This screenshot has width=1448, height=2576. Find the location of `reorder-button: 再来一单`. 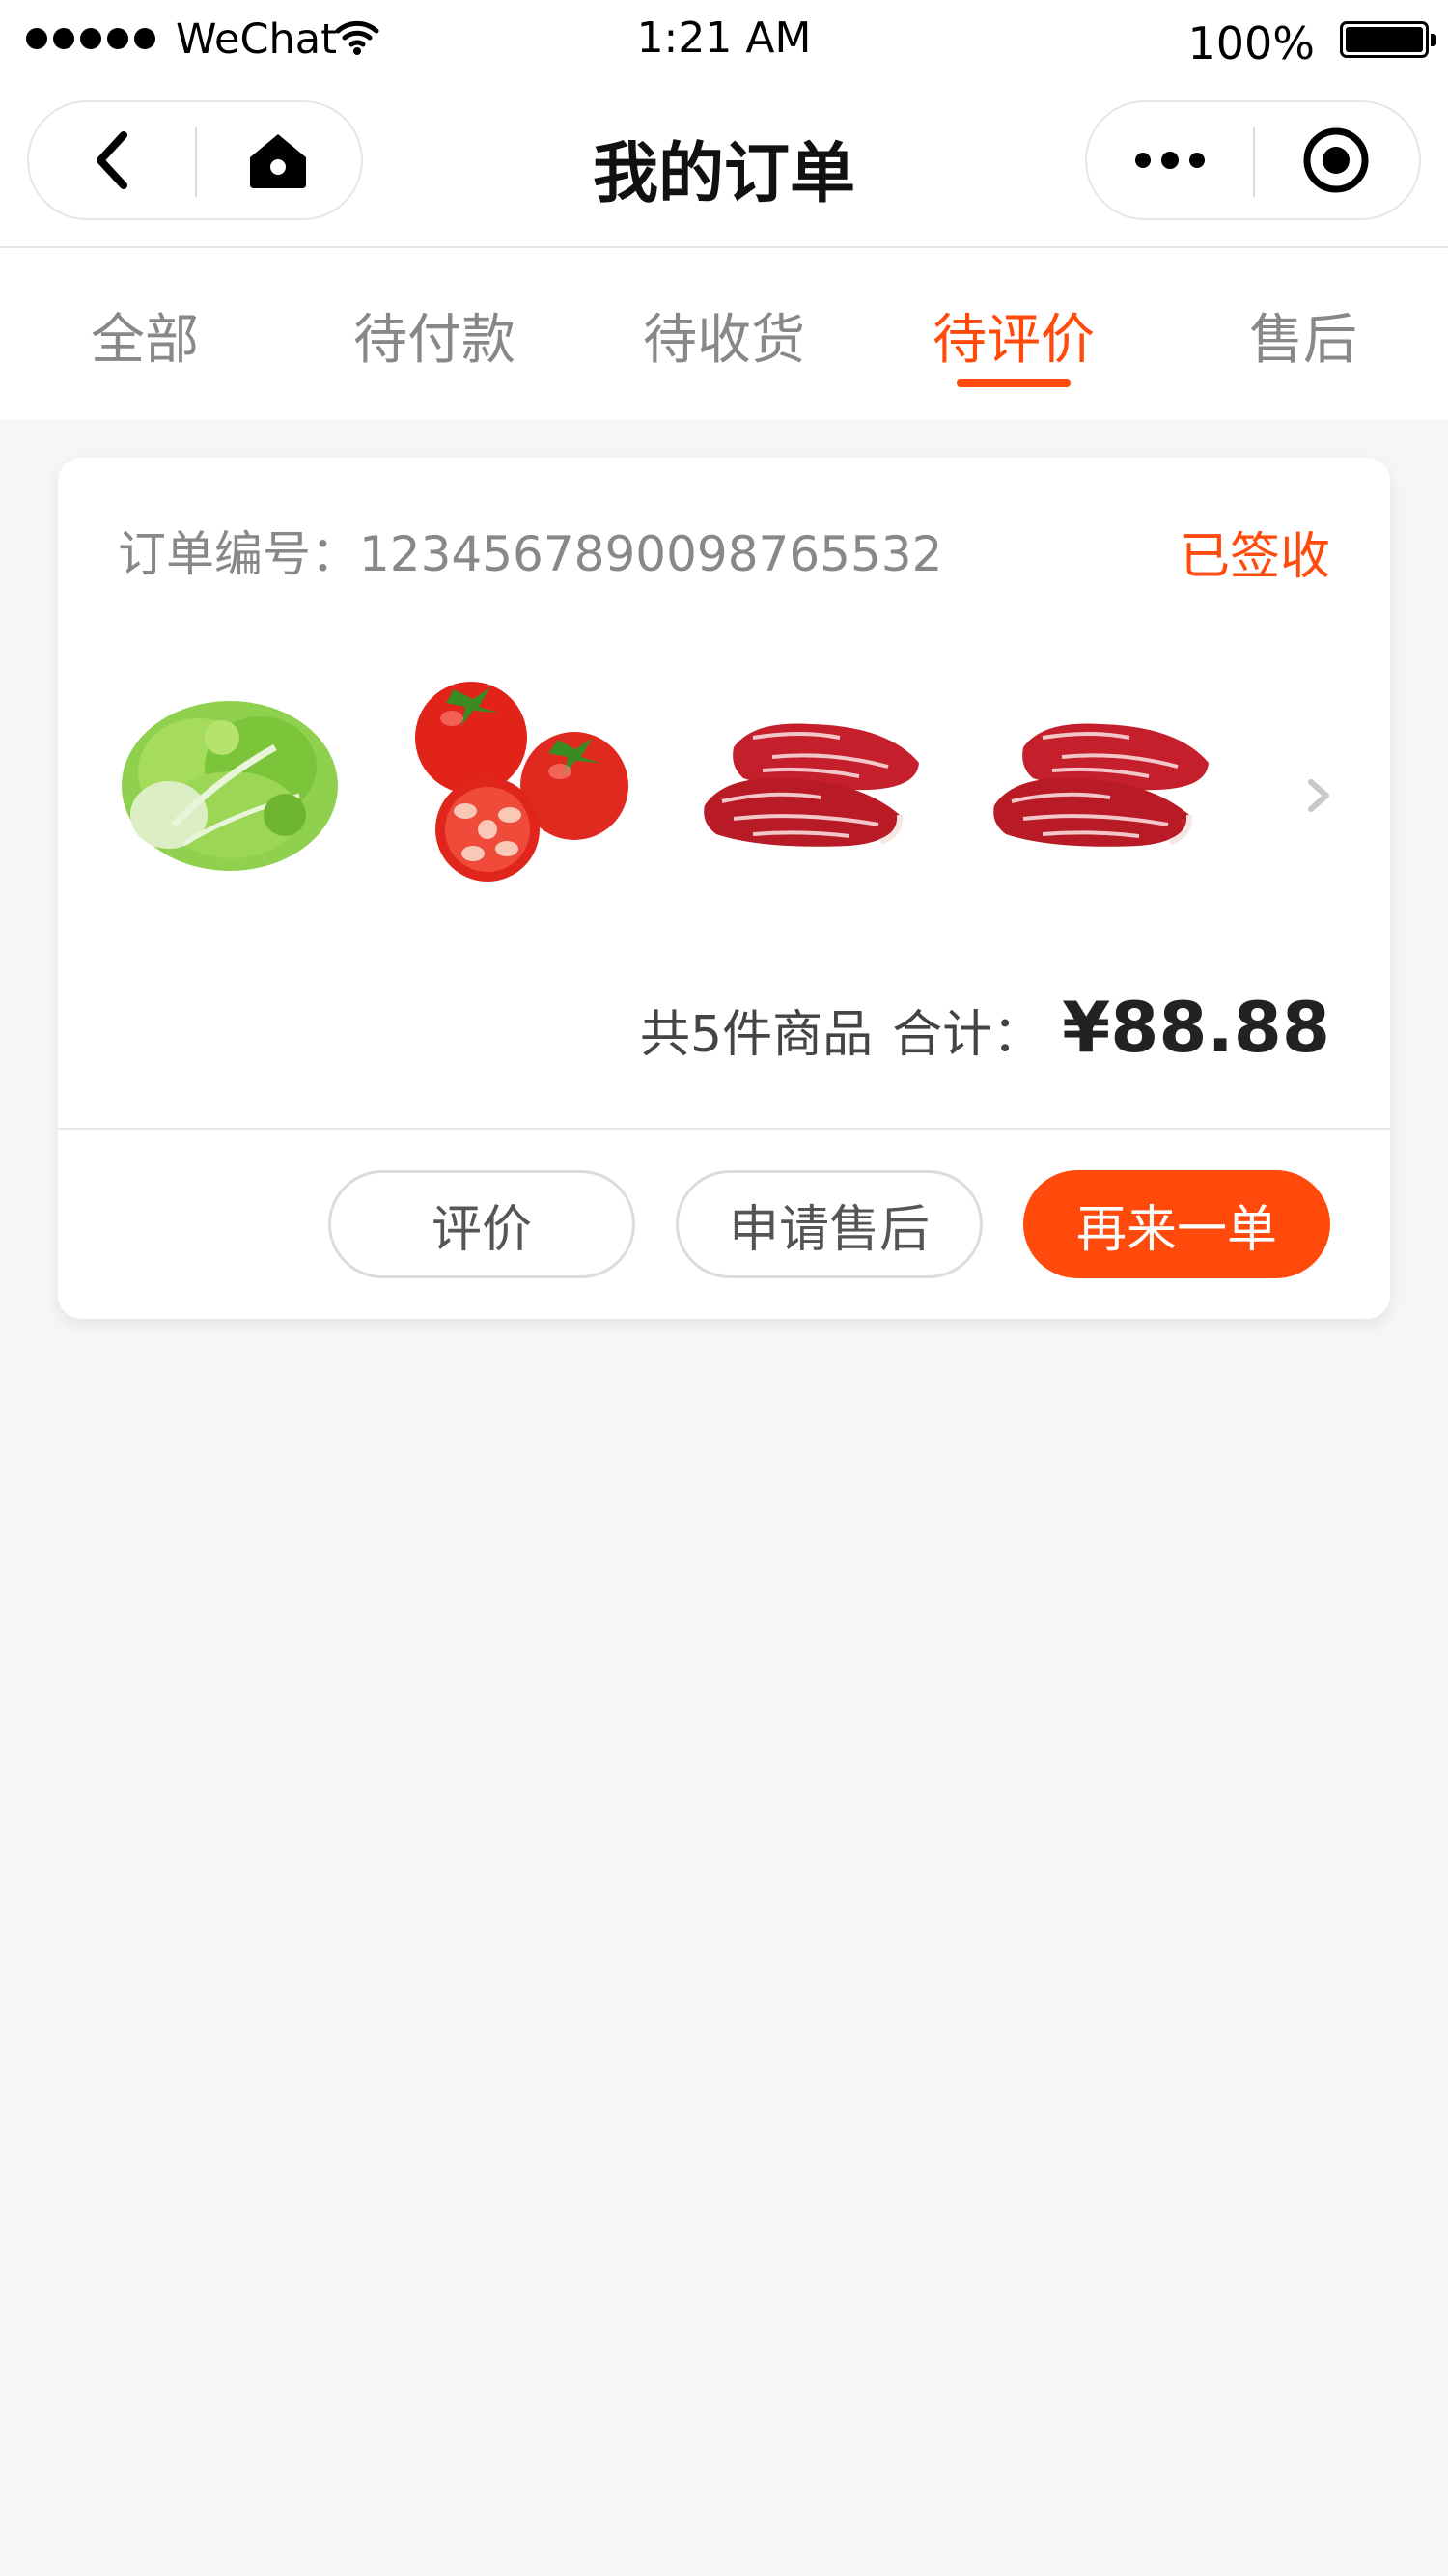

reorder-button: 再来一单 is located at coordinates (1176, 1224).